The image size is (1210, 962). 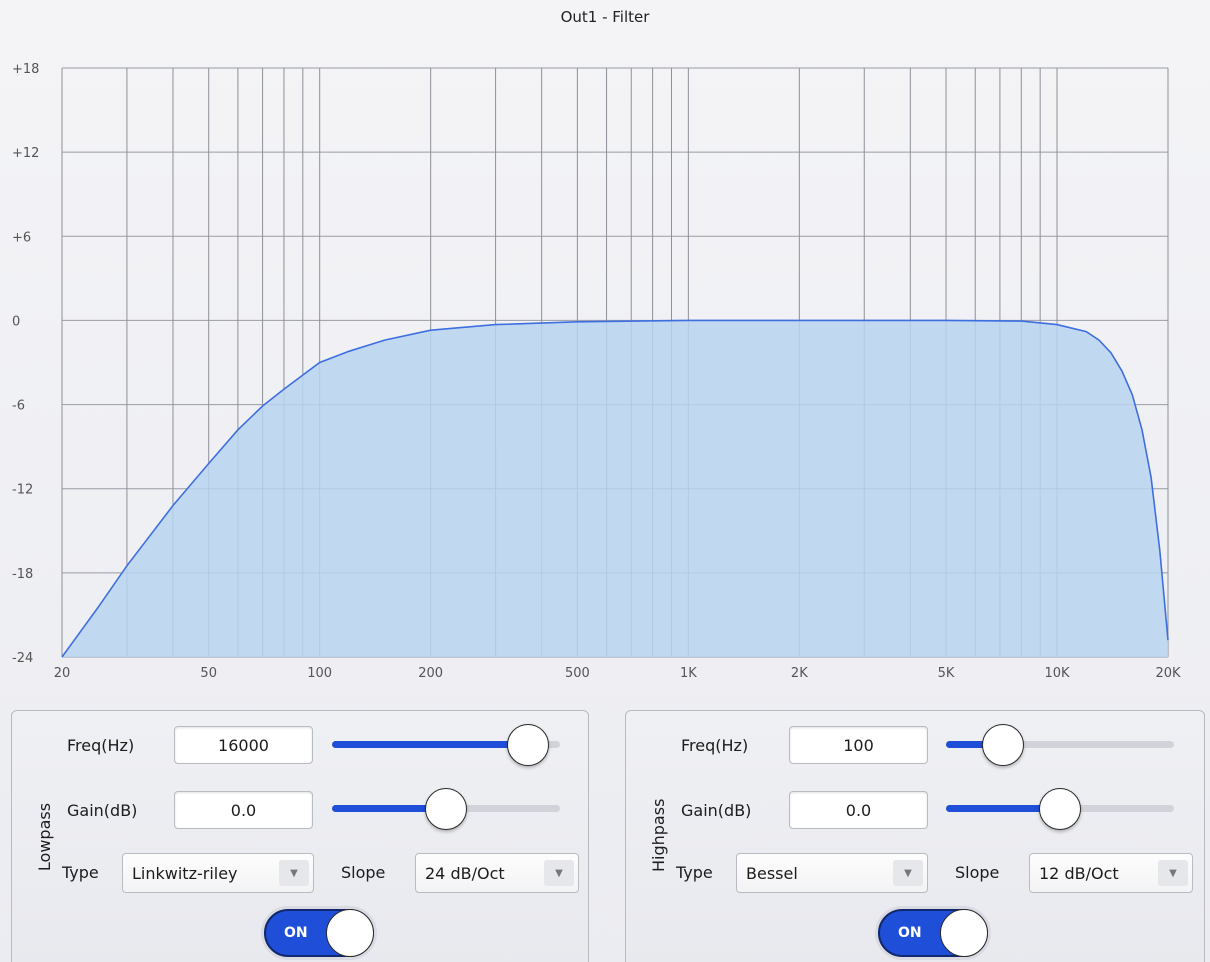 What do you see at coordinates (577, 673) in the screenshot?
I see `x-tick-label: 500` at bounding box center [577, 673].